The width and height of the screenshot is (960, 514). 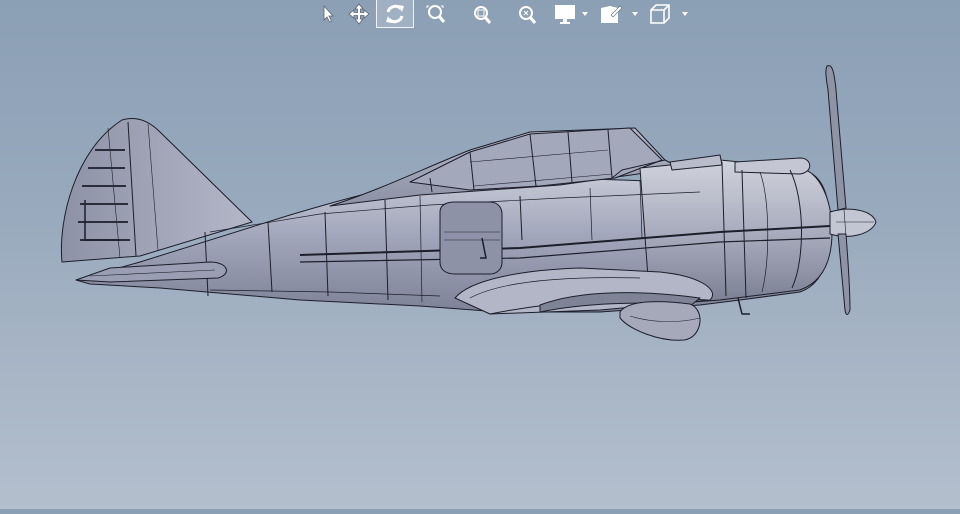 I want to click on edit-appearance-button, so click(x=610, y=14).